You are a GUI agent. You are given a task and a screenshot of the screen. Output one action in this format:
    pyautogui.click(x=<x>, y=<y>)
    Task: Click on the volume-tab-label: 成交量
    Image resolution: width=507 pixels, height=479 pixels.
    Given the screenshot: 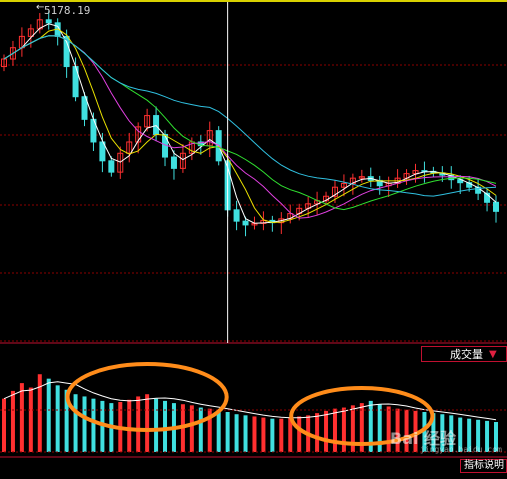 What is the action you would take?
    pyautogui.click(x=466, y=354)
    